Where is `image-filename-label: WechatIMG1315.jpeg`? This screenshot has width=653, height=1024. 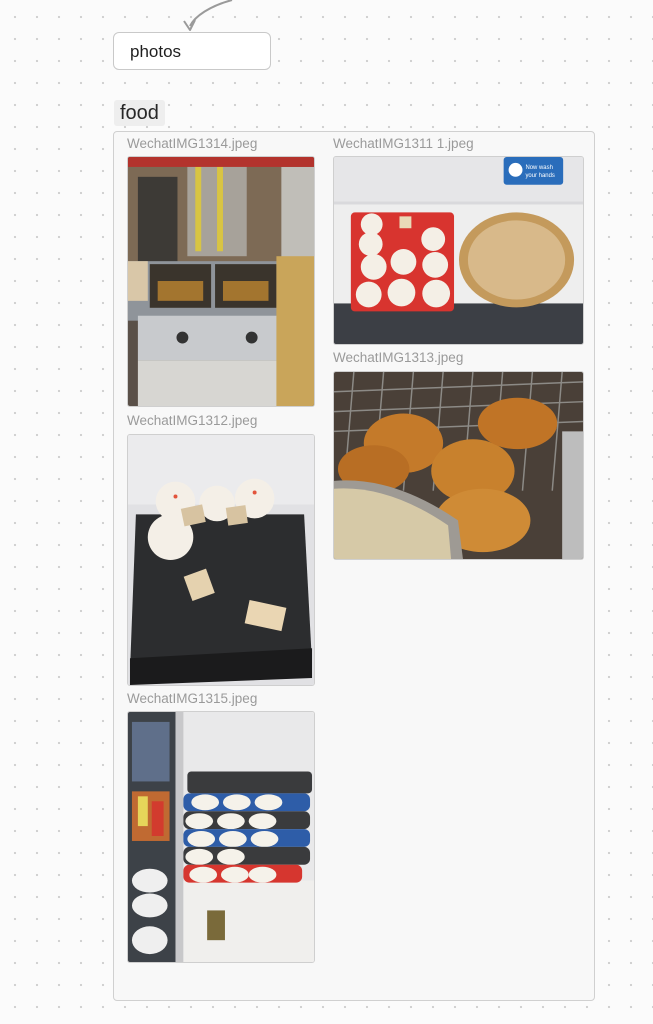 image-filename-label: WechatIMG1315.jpeg is located at coordinates (192, 698).